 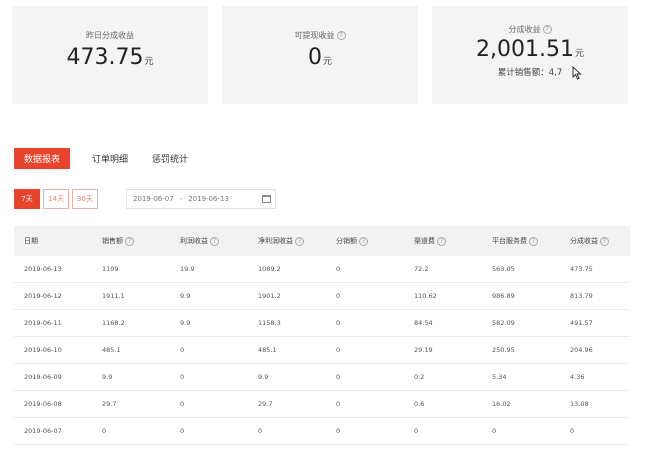 What do you see at coordinates (43, 350) in the screenshot?
I see `table-cell: 2019-06-10` at bounding box center [43, 350].